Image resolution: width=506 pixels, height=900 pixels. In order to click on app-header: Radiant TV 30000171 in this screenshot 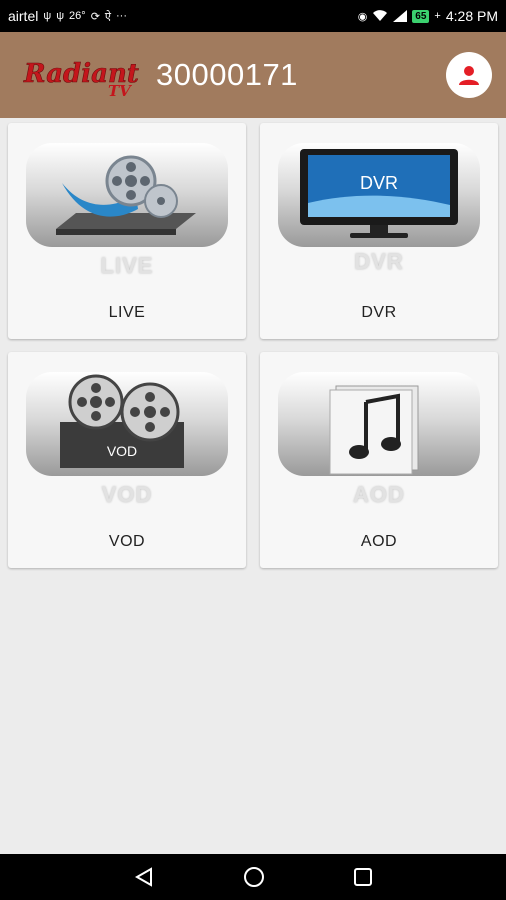, I will do `click(253, 75)`.